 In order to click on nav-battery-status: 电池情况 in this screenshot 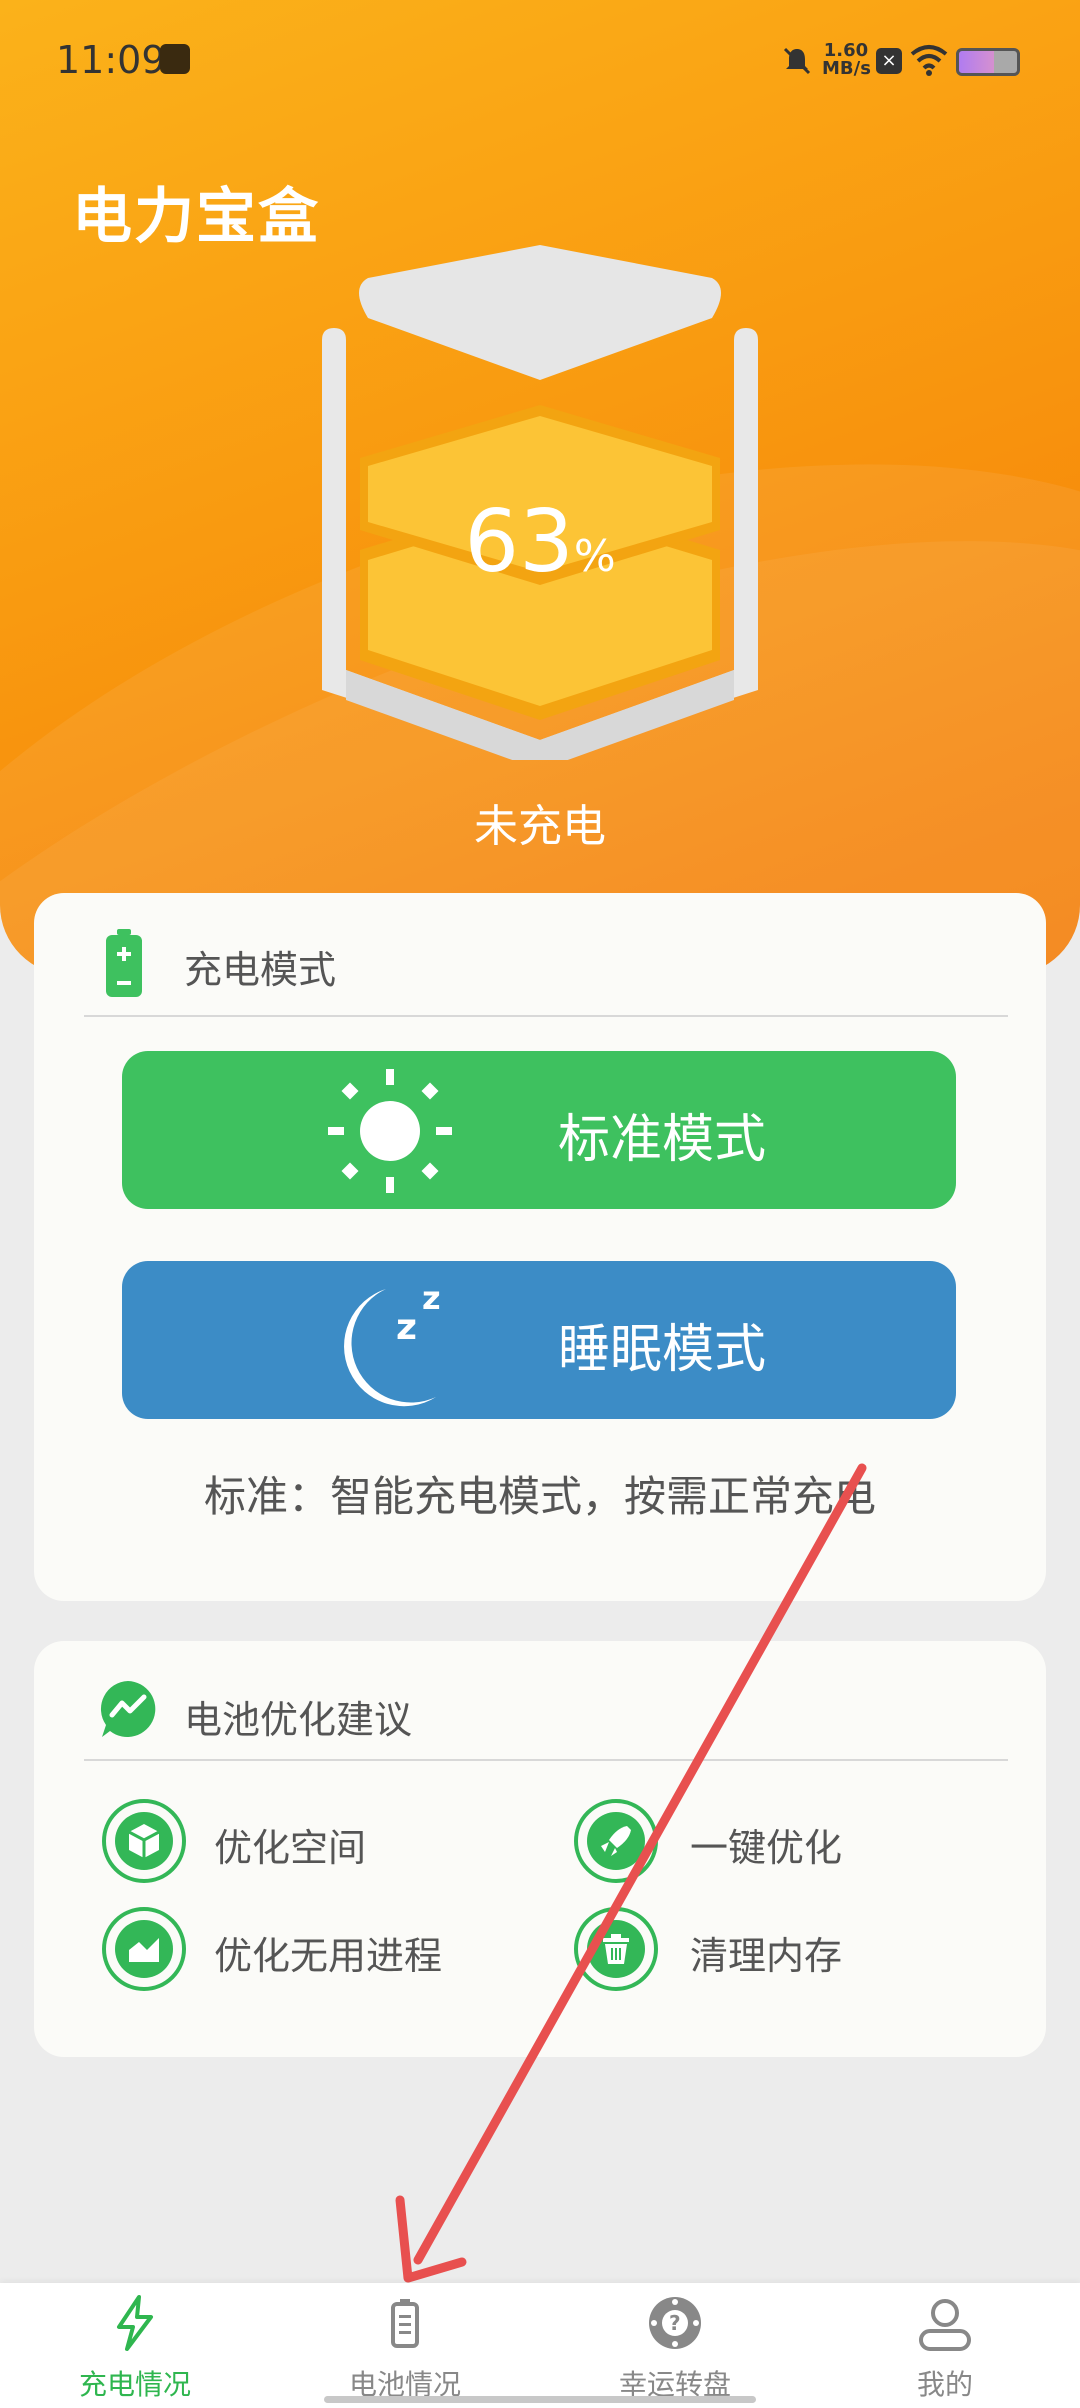, I will do `click(405, 2345)`.